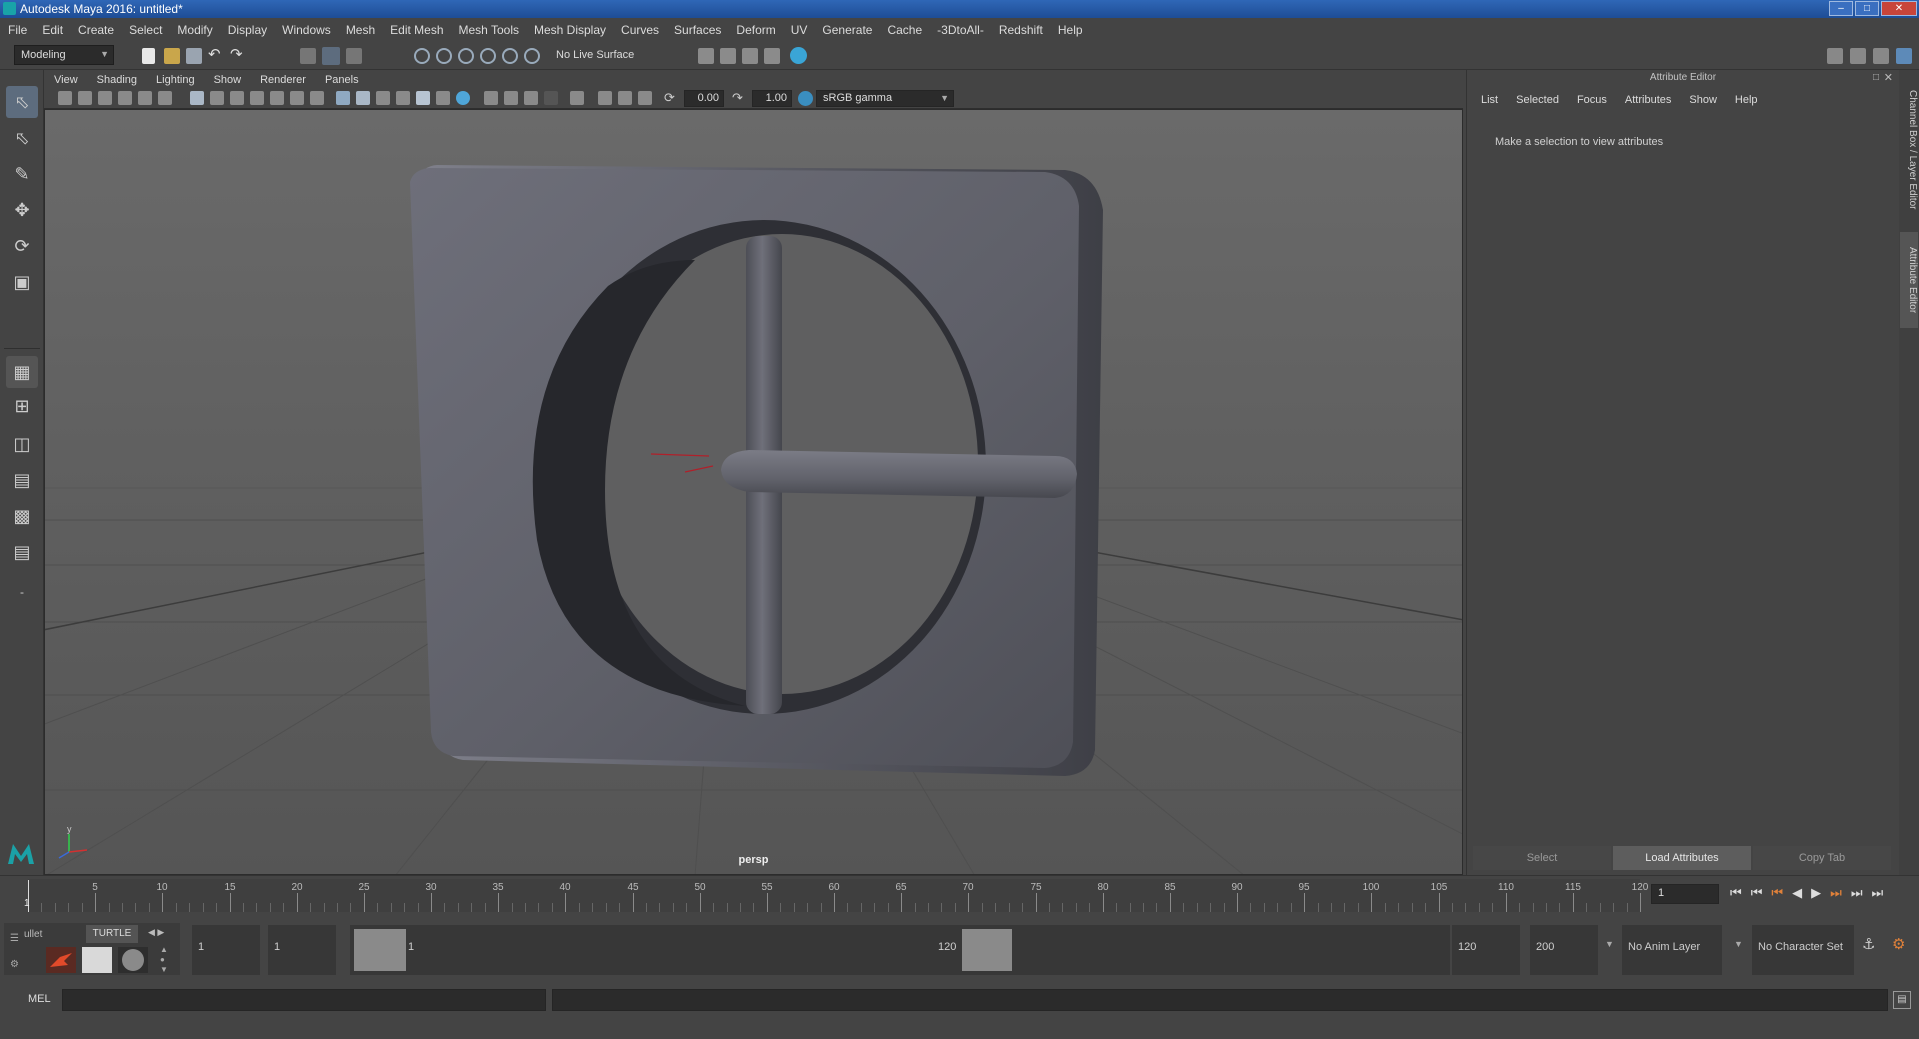  I want to click on go-to-end-icon: ⏭, so click(1878, 893).